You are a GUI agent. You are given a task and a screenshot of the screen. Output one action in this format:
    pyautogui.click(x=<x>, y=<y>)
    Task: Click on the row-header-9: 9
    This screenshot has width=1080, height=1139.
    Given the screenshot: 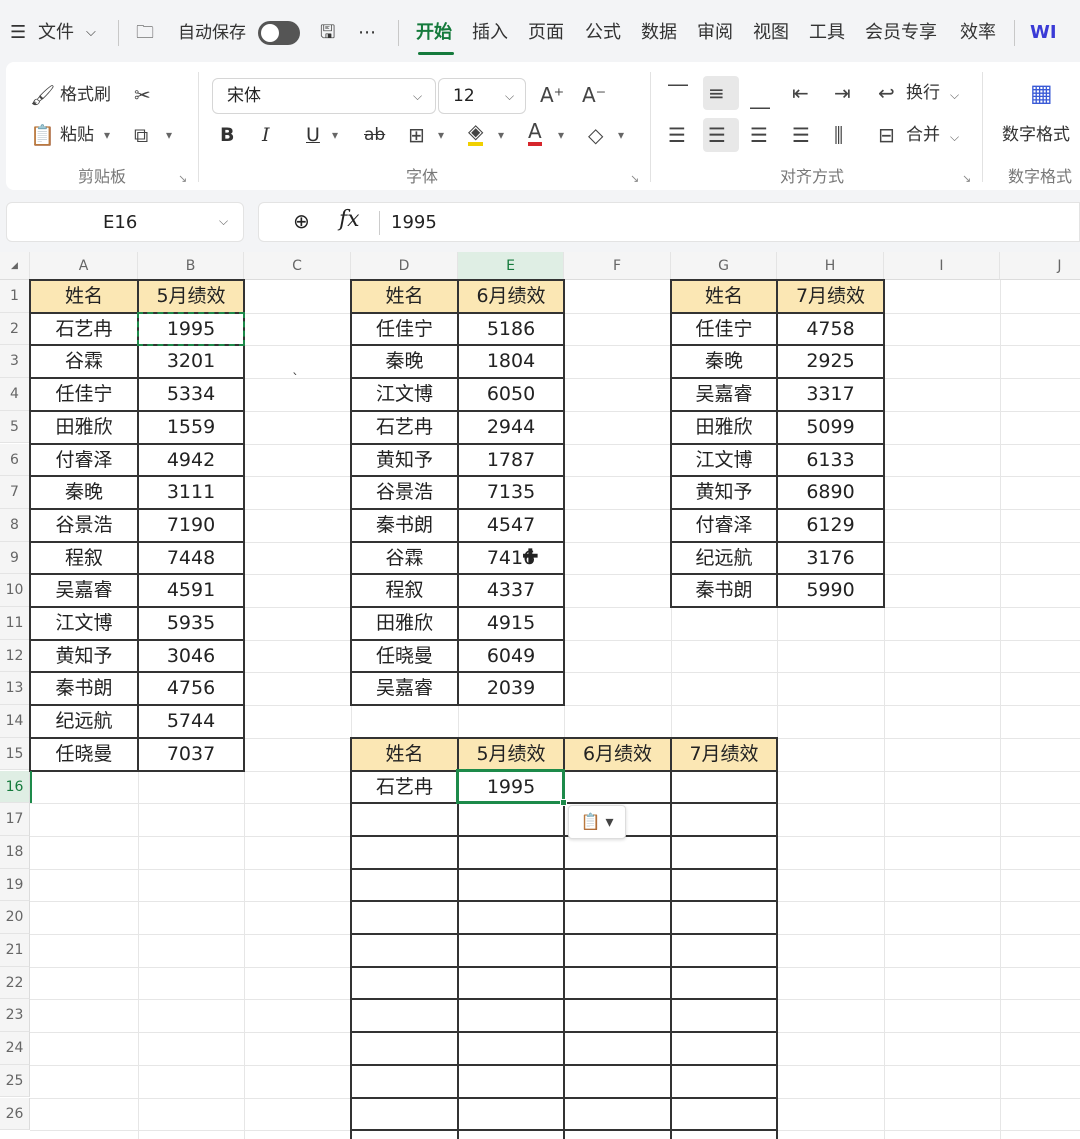 What is the action you would take?
    pyautogui.click(x=15, y=558)
    